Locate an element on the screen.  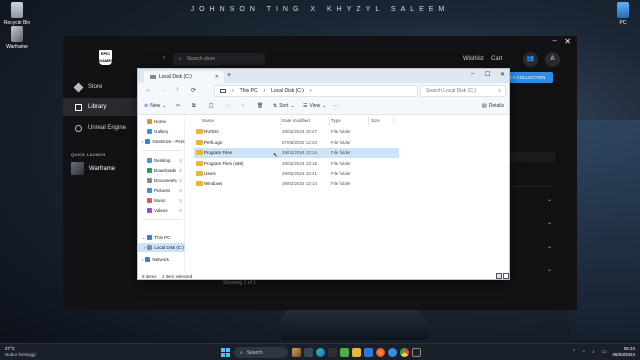
maximize-button: ☐ is located at coordinates (487, 74).